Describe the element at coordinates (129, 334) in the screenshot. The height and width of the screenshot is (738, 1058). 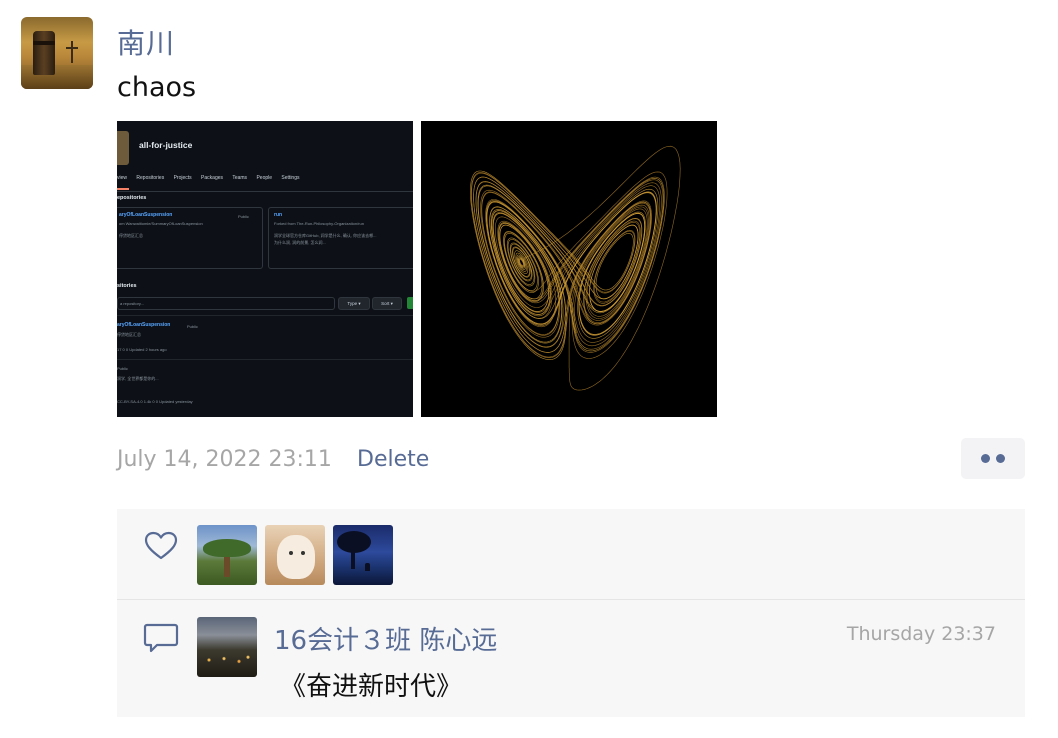
I see `repo-row-1-desc: 停贷地区汇总` at that location.